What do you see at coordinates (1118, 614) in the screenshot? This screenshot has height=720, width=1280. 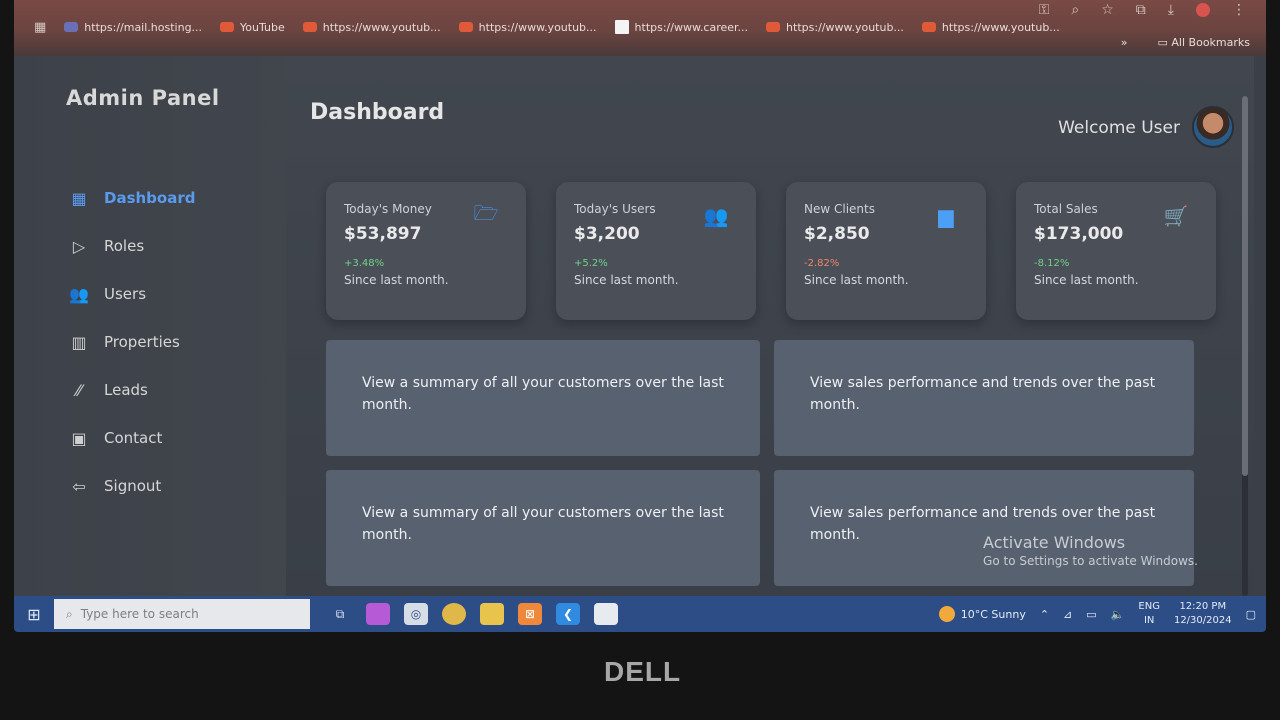 I see `volume-icon: 🔈` at bounding box center [1118, 614].